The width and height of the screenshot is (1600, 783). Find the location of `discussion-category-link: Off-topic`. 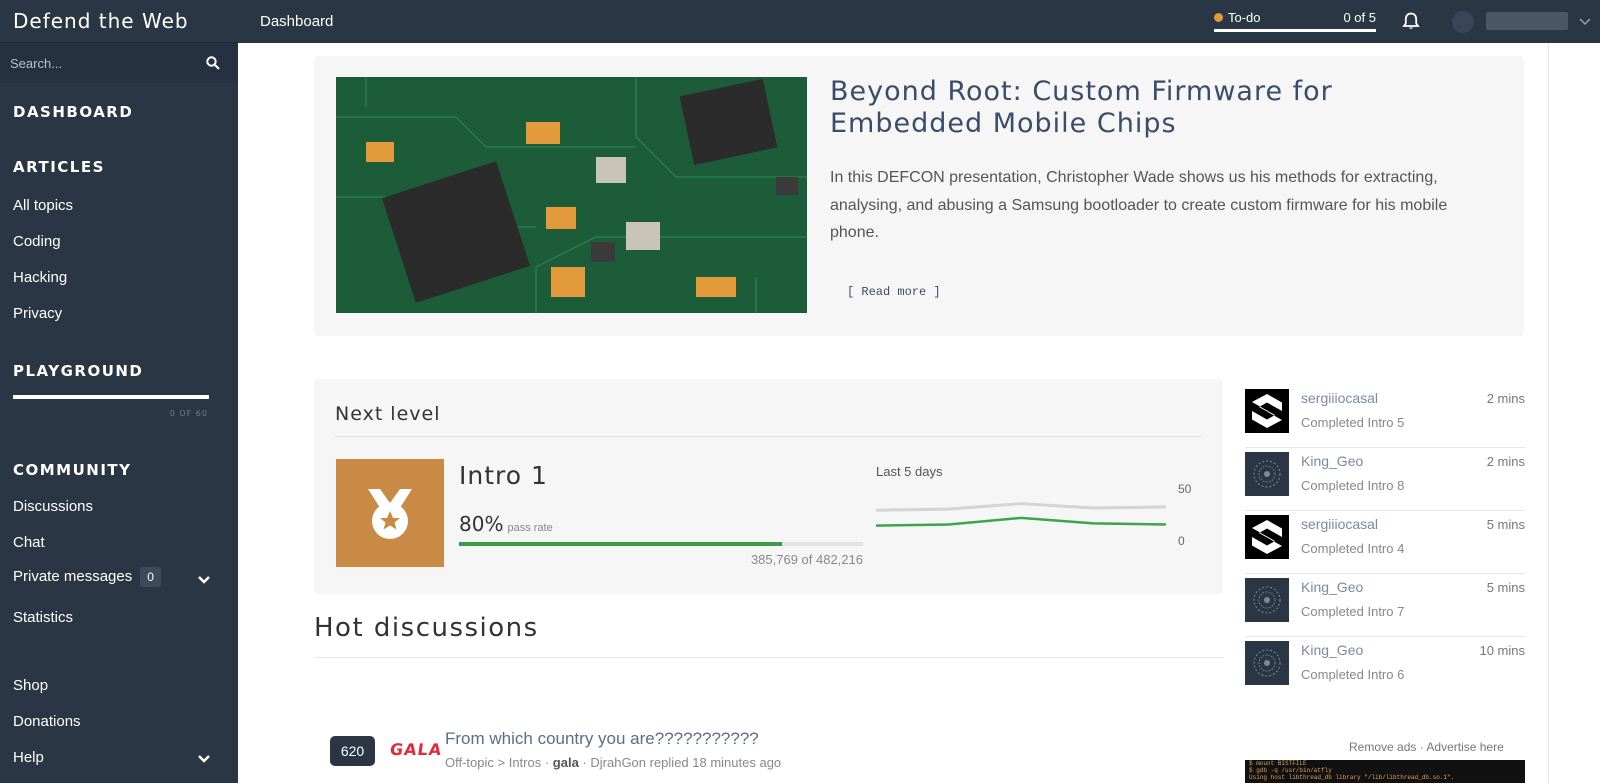

discussion-category-link: Off-topic is located at coordinates (469, 762).